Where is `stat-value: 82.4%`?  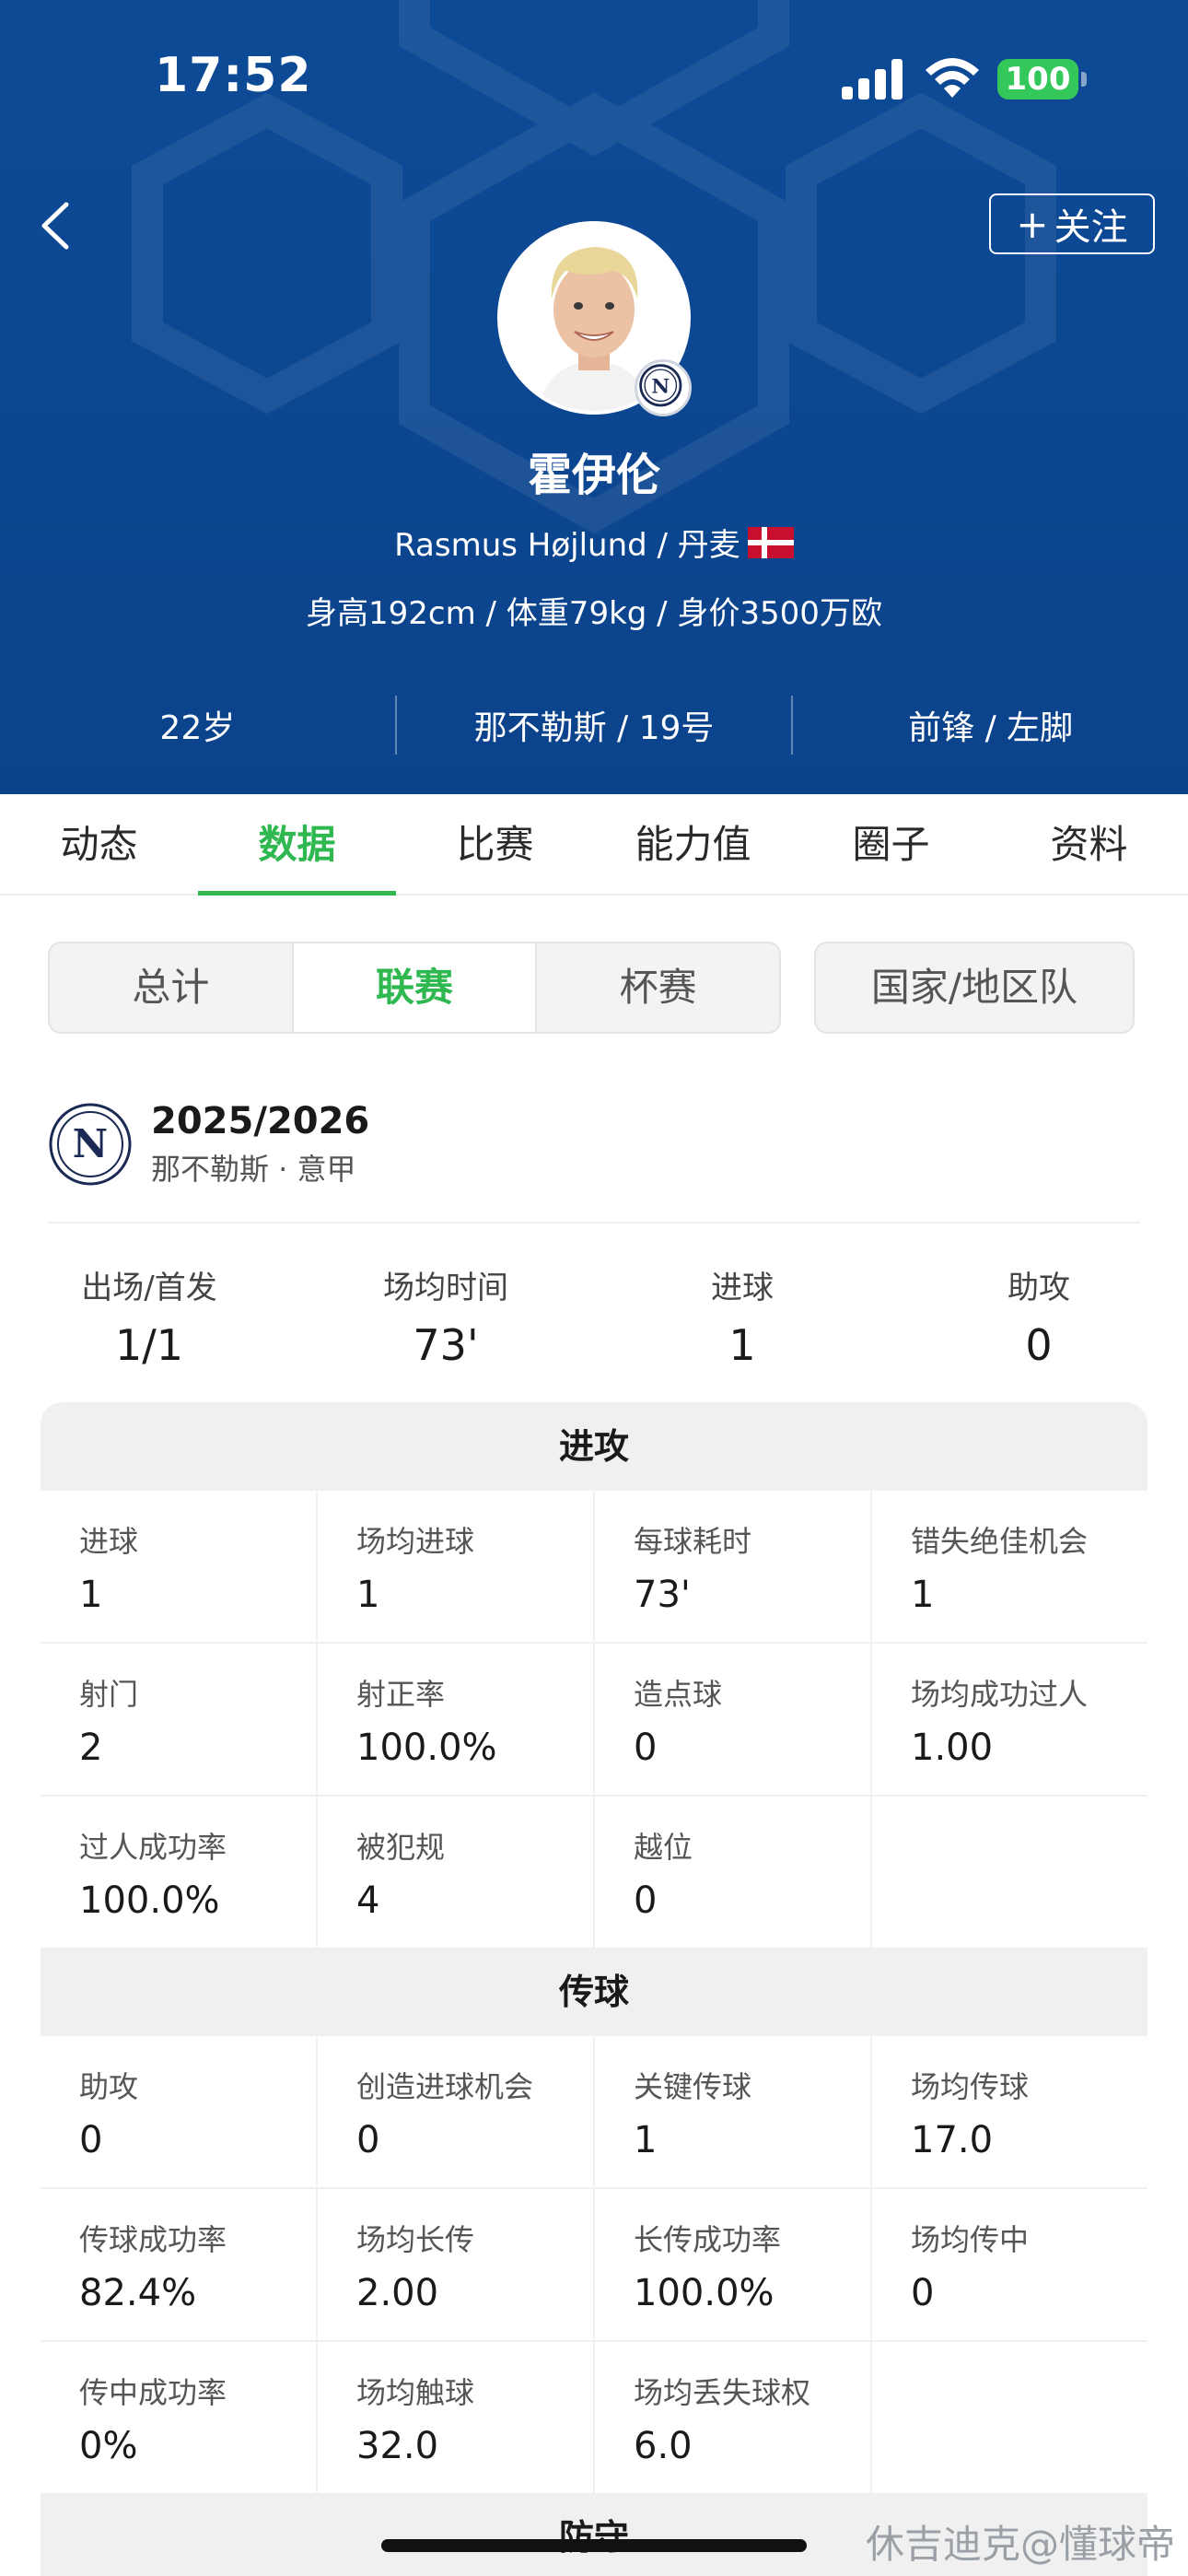
stat-value: 82.4% is located at coordinates (138, 2293).